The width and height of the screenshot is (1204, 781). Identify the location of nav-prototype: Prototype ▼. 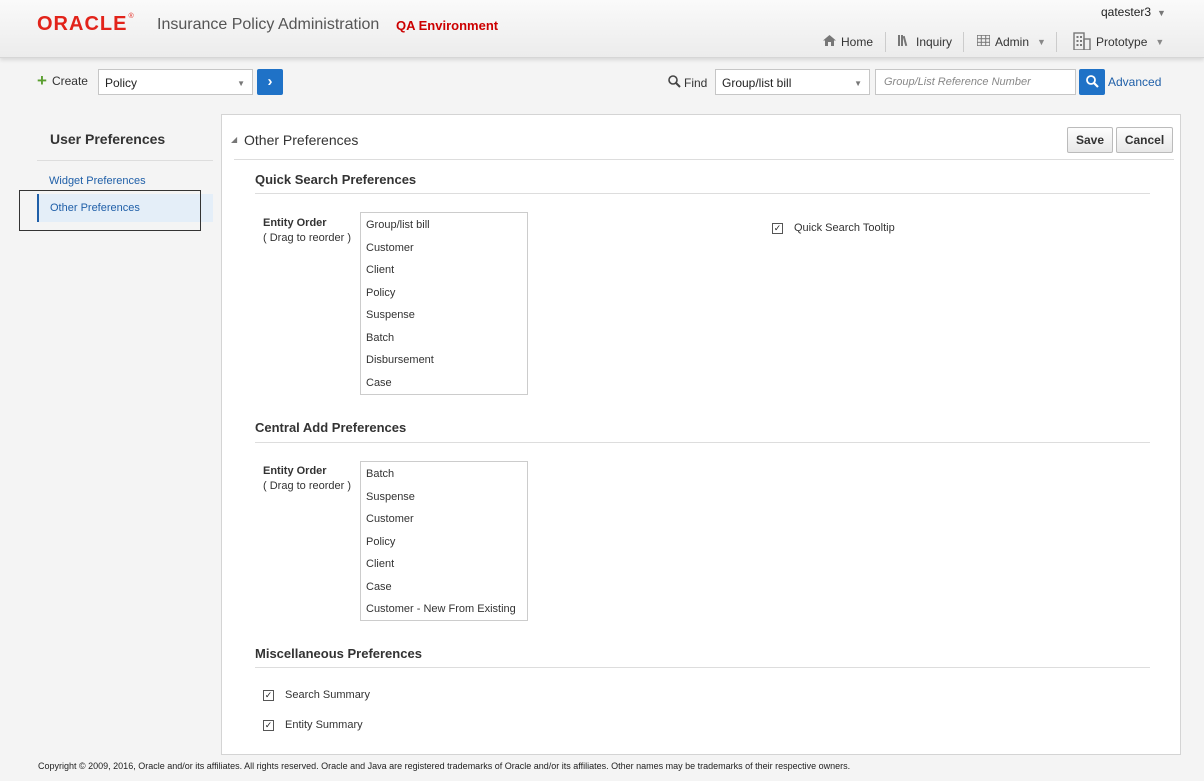
(1118, 42).